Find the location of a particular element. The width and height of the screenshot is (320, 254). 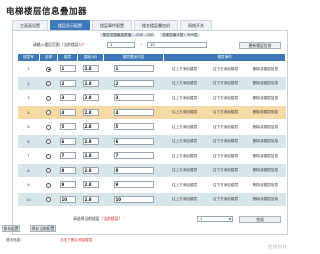

floor-input: 4 is located at coordinates (67, 112).